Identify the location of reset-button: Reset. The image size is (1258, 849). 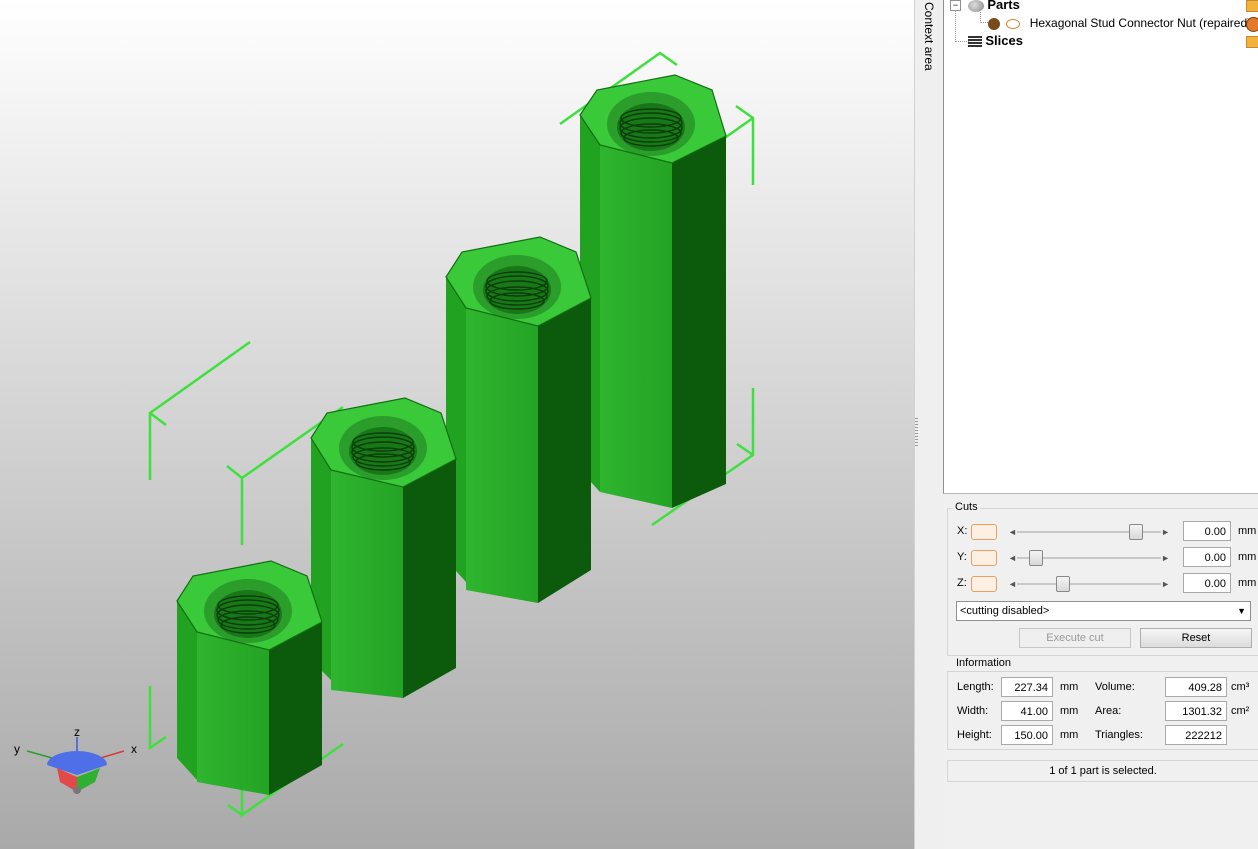
(1196, 638).